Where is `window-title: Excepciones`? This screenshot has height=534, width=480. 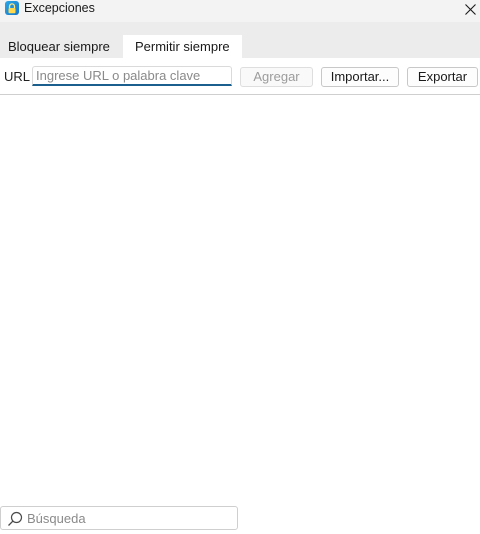 window-title: Excepciones is located at coordinates (59, 8).